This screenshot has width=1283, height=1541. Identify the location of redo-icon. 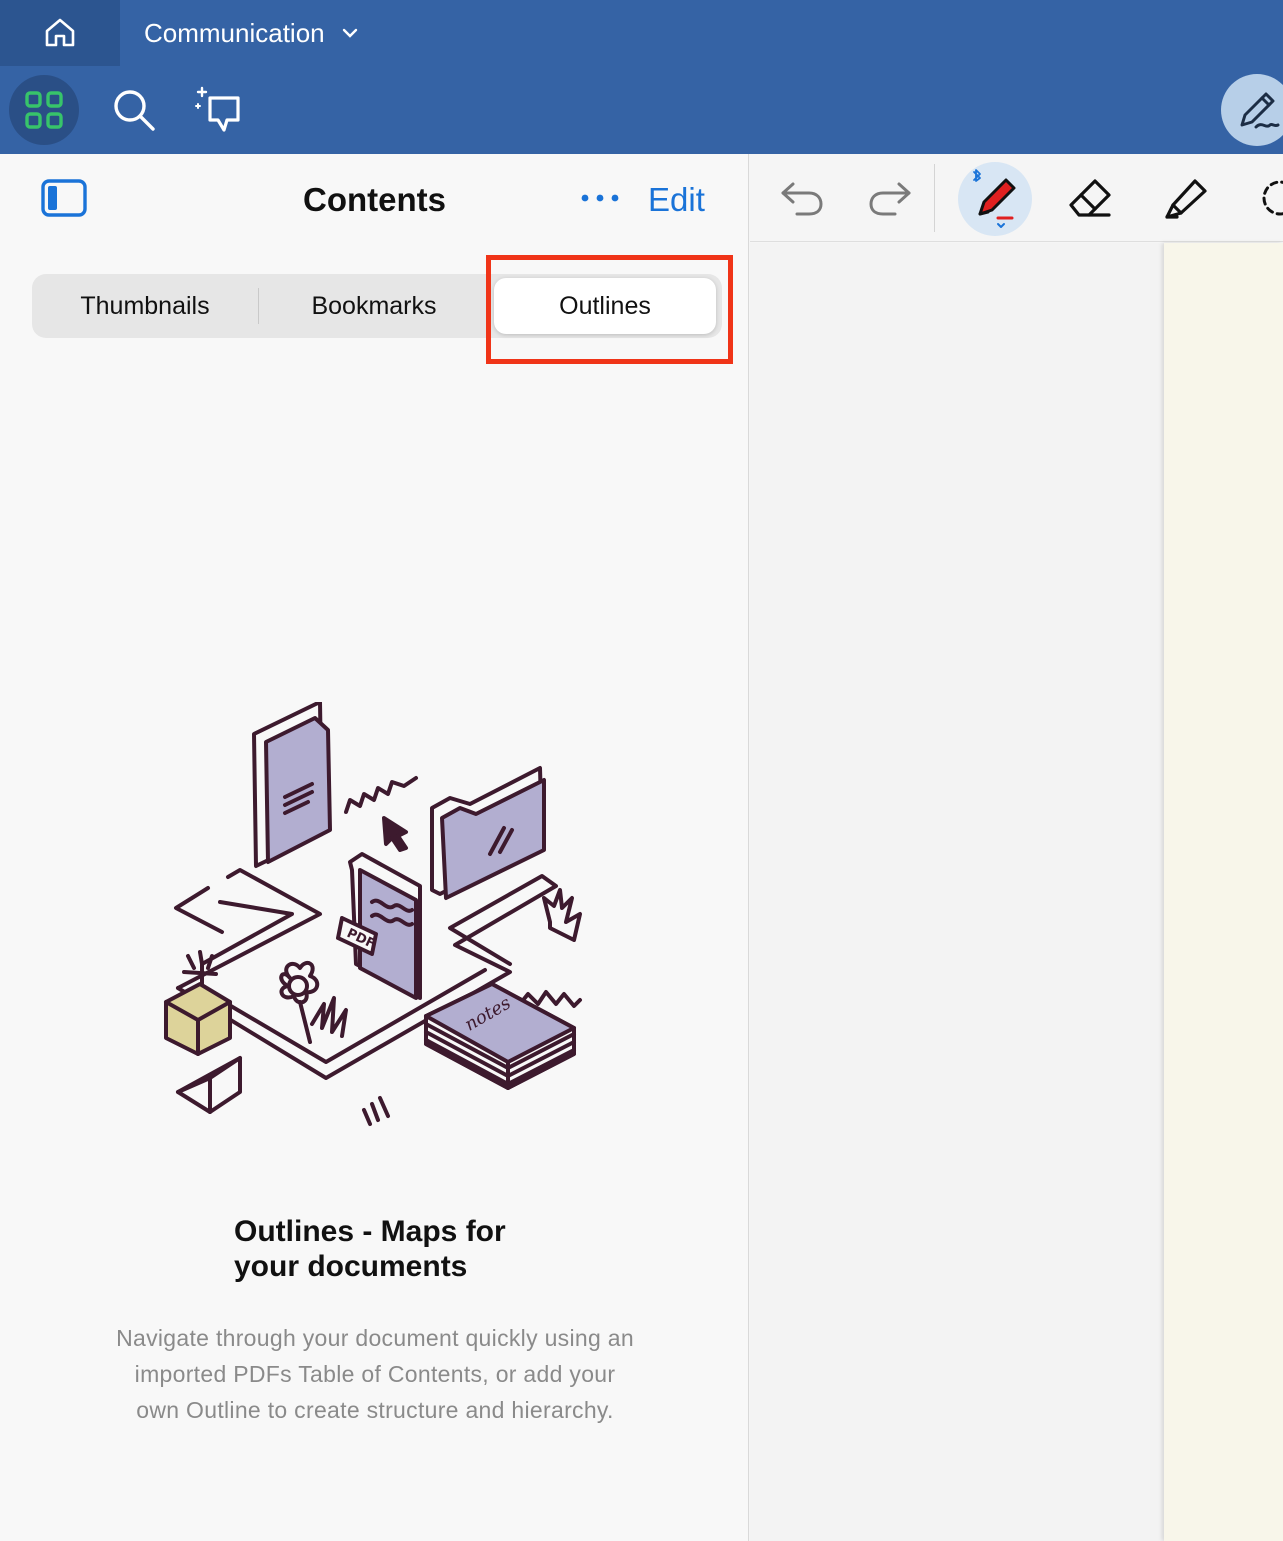
(890, 199).